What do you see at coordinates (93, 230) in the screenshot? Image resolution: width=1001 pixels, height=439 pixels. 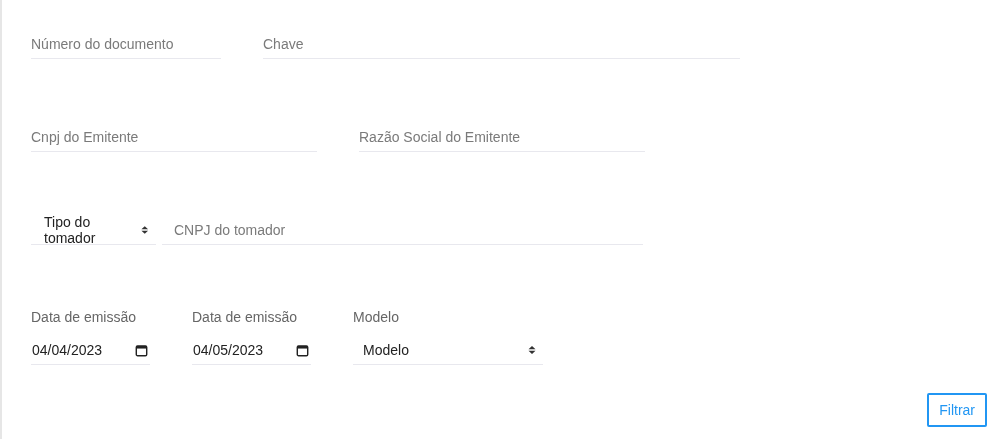 I see `select-field: Tipo do tomador` at bounding box center [93, 230].